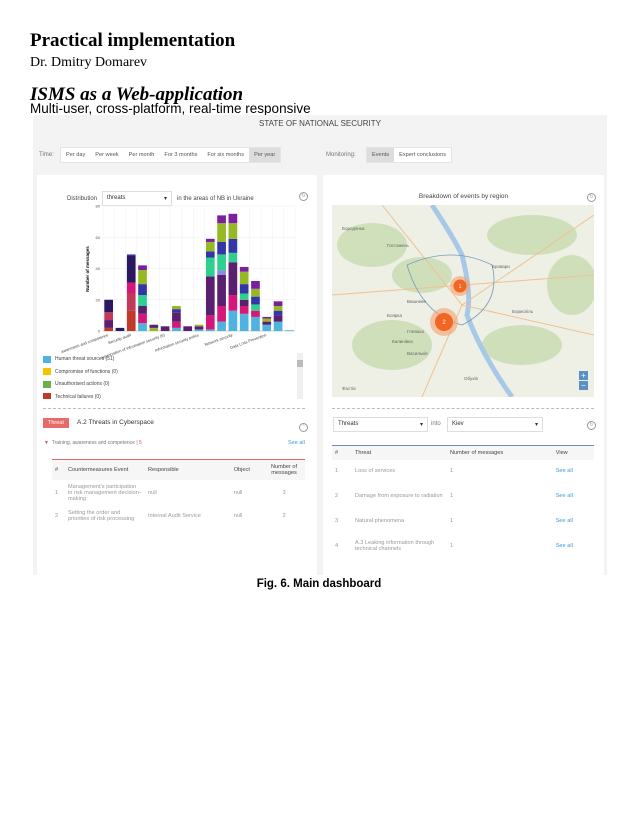  What do you see at coordinates (394, 315) in the screenshot?
I see `map-place: Боярка` at bounding box center [394, 315].